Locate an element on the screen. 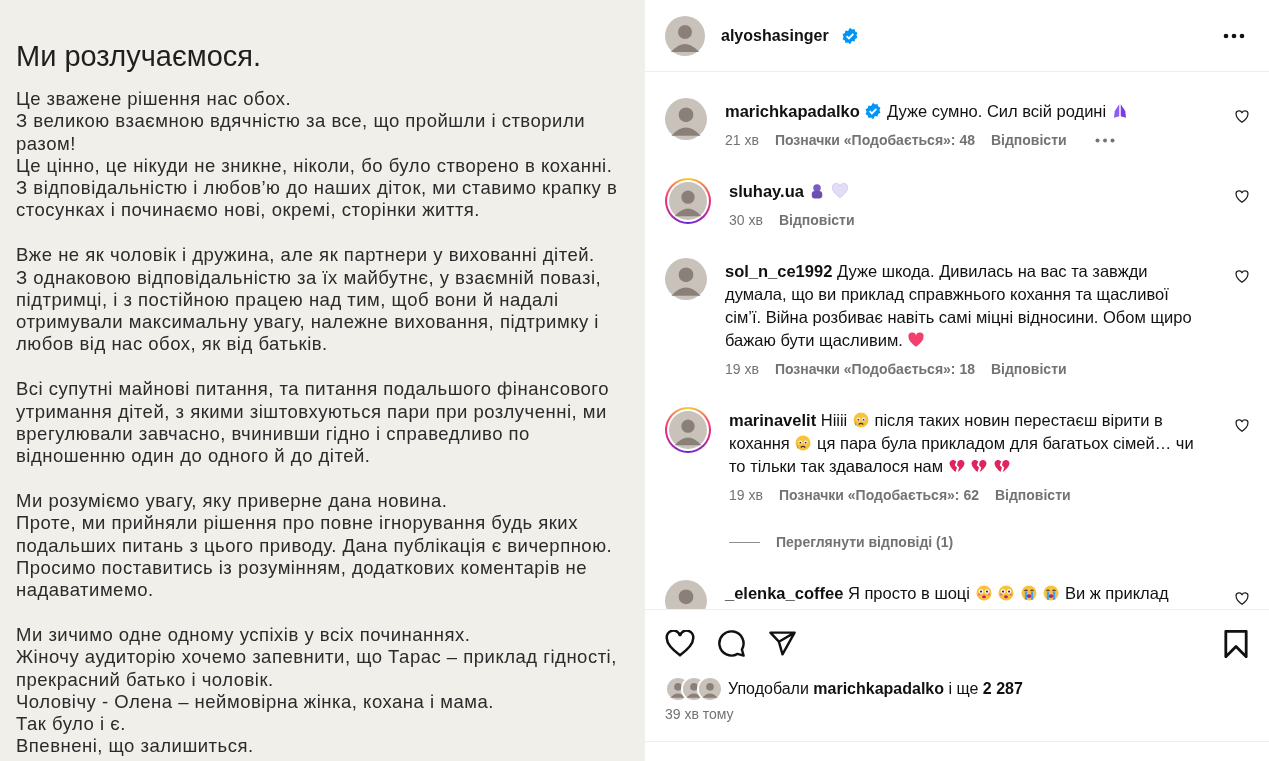  username-link: marinavelit is located at coordinates (773, 420).